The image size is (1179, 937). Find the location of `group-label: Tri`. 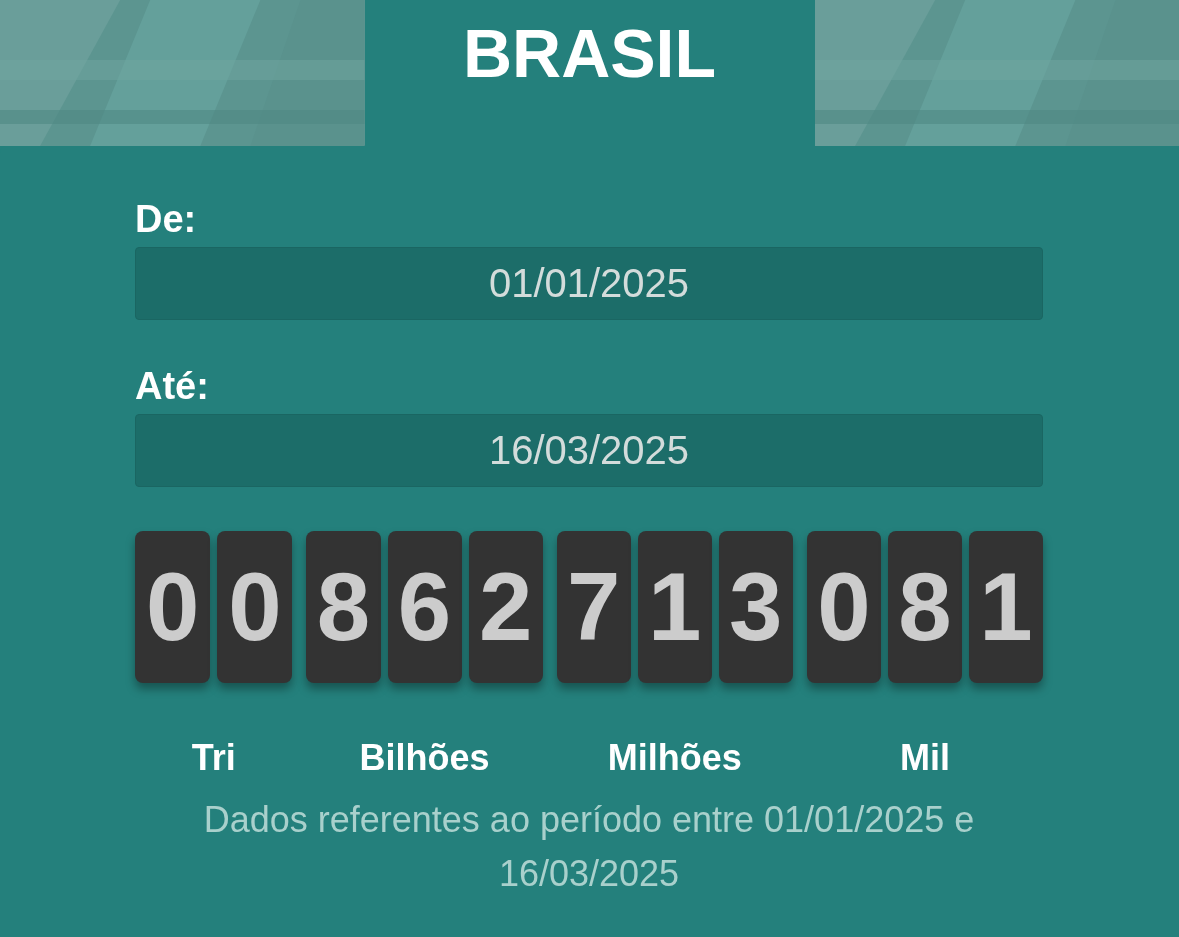

group-label: Tri is located at coordinates (213, 758).